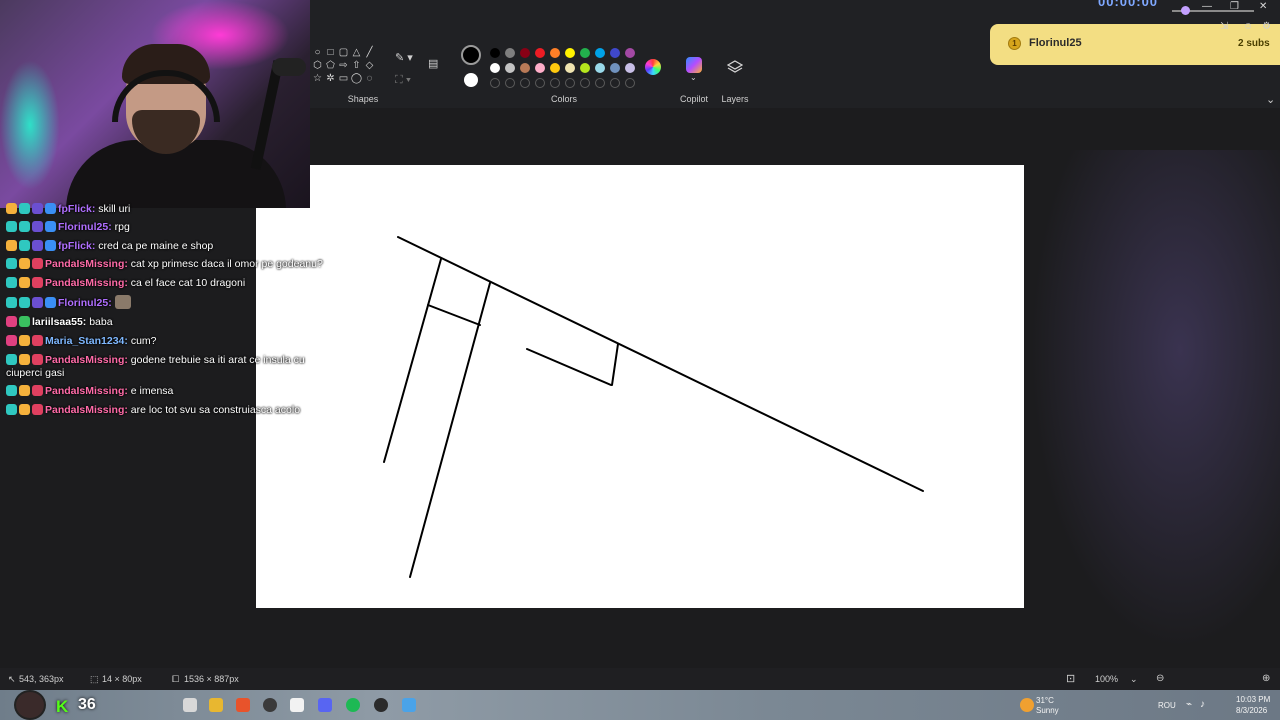 The height and width of the screenshot is (720, 1280). What do you see at coordinates (471, 55) in the screenshot?
I see `primary-color-swatch` at bounding box center [471, 55].